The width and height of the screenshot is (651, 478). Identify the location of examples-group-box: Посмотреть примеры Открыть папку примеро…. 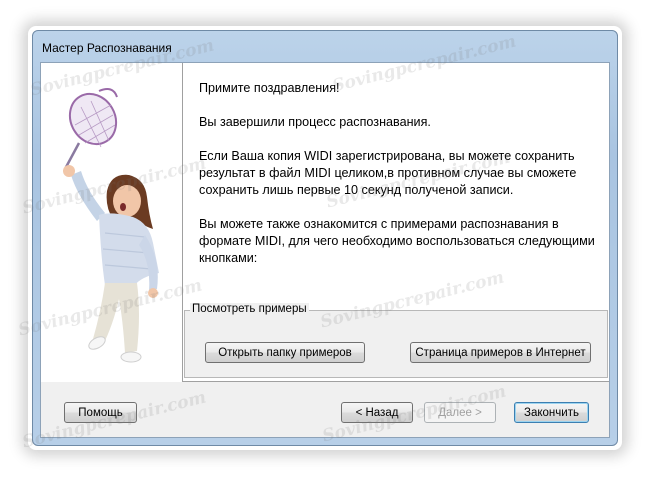
(396, 340).